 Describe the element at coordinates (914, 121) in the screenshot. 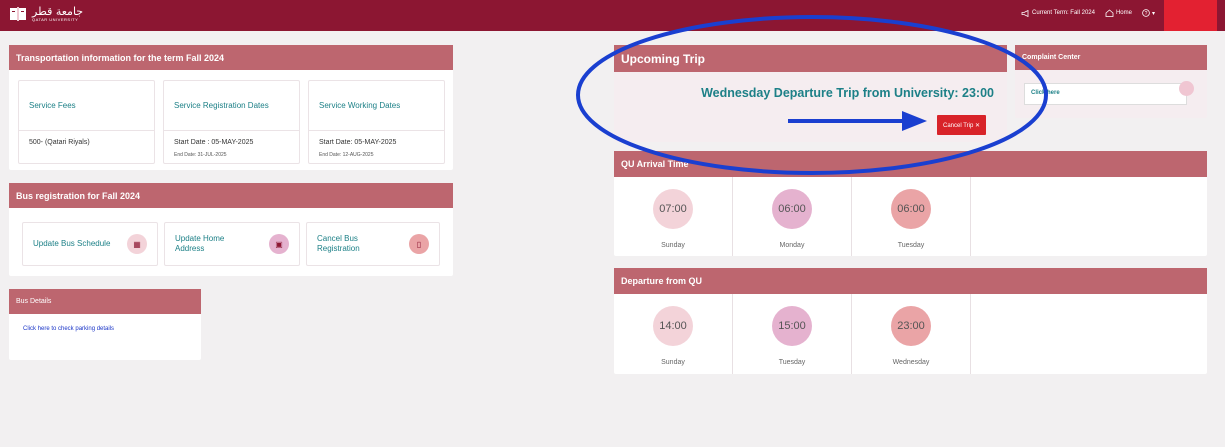

I see `highlight-arrow-head` at that location.